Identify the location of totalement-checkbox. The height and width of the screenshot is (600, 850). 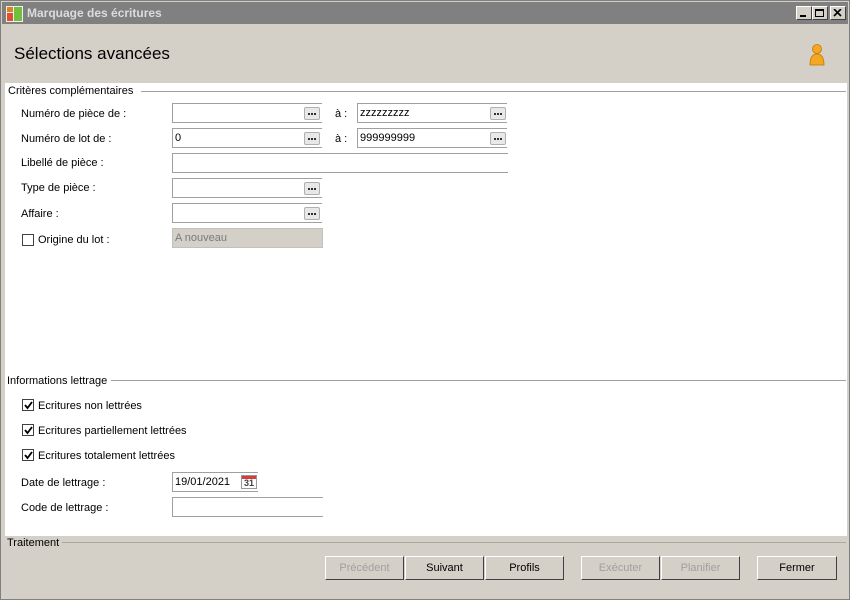
(28, 455).